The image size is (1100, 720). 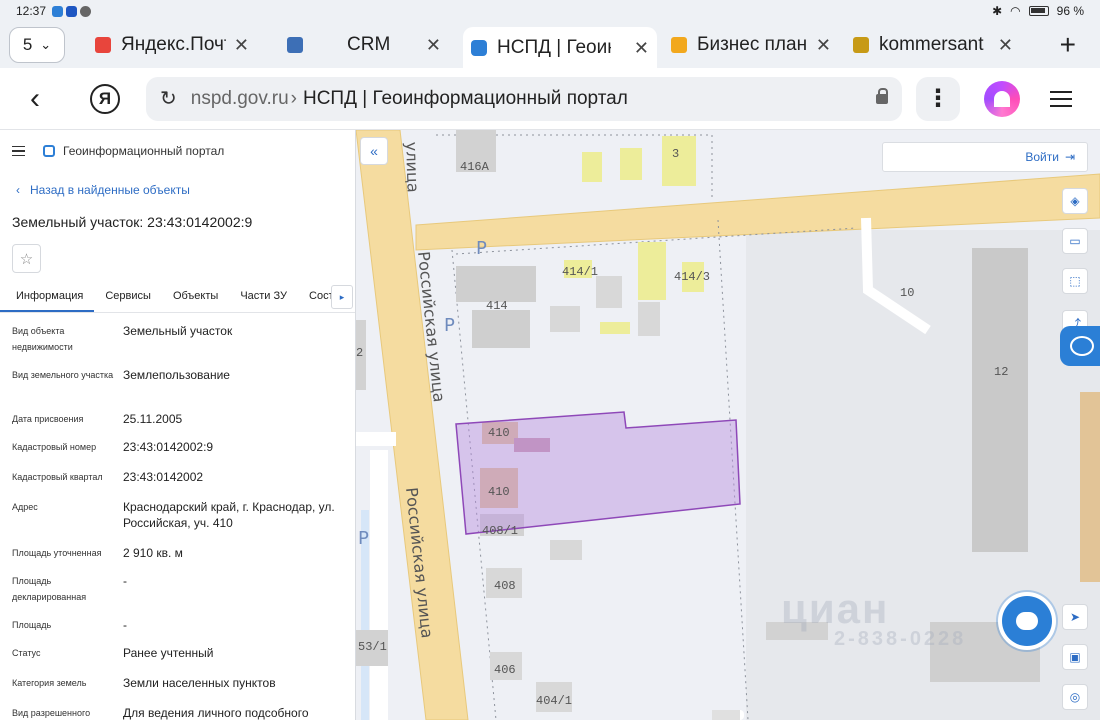 What do you see at coordinates (554, 701) in the screenshot?
I see `map-label: 404/1` at bounding box center [554, 701].